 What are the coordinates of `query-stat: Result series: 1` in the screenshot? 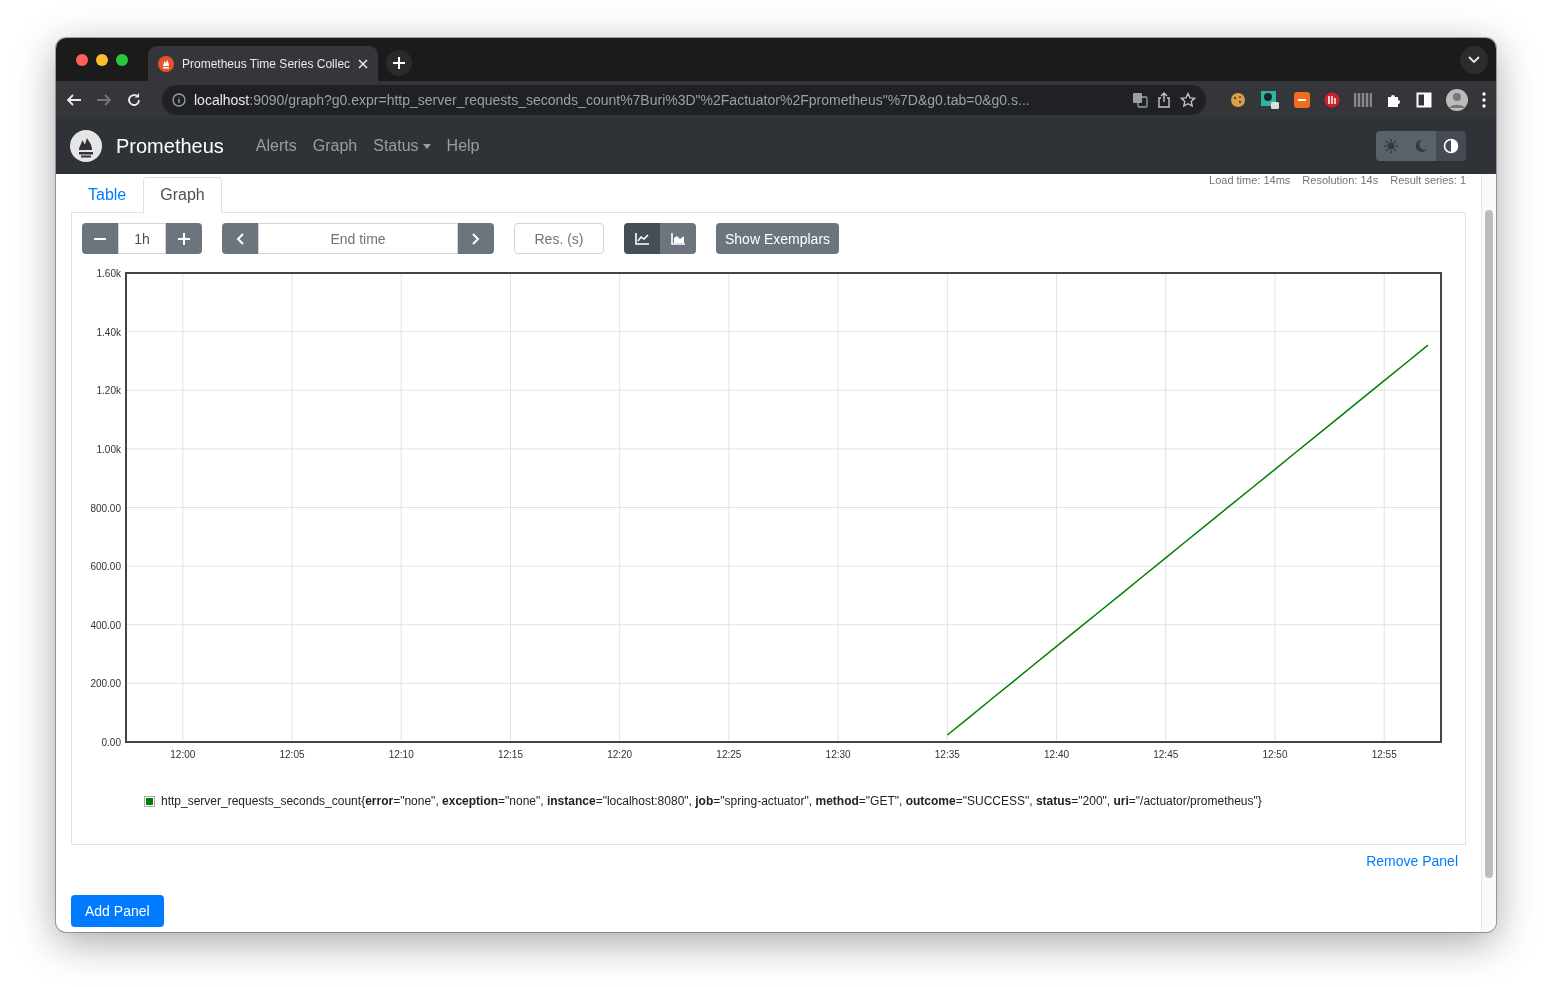 It's located at (1428, 180).